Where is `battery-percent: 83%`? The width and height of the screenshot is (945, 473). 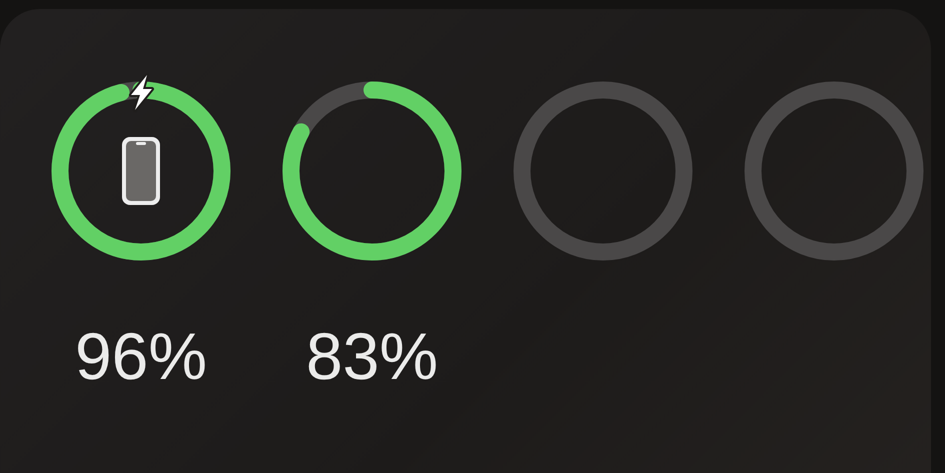
battery-percent: 83% is located at coordinates (372, 356).